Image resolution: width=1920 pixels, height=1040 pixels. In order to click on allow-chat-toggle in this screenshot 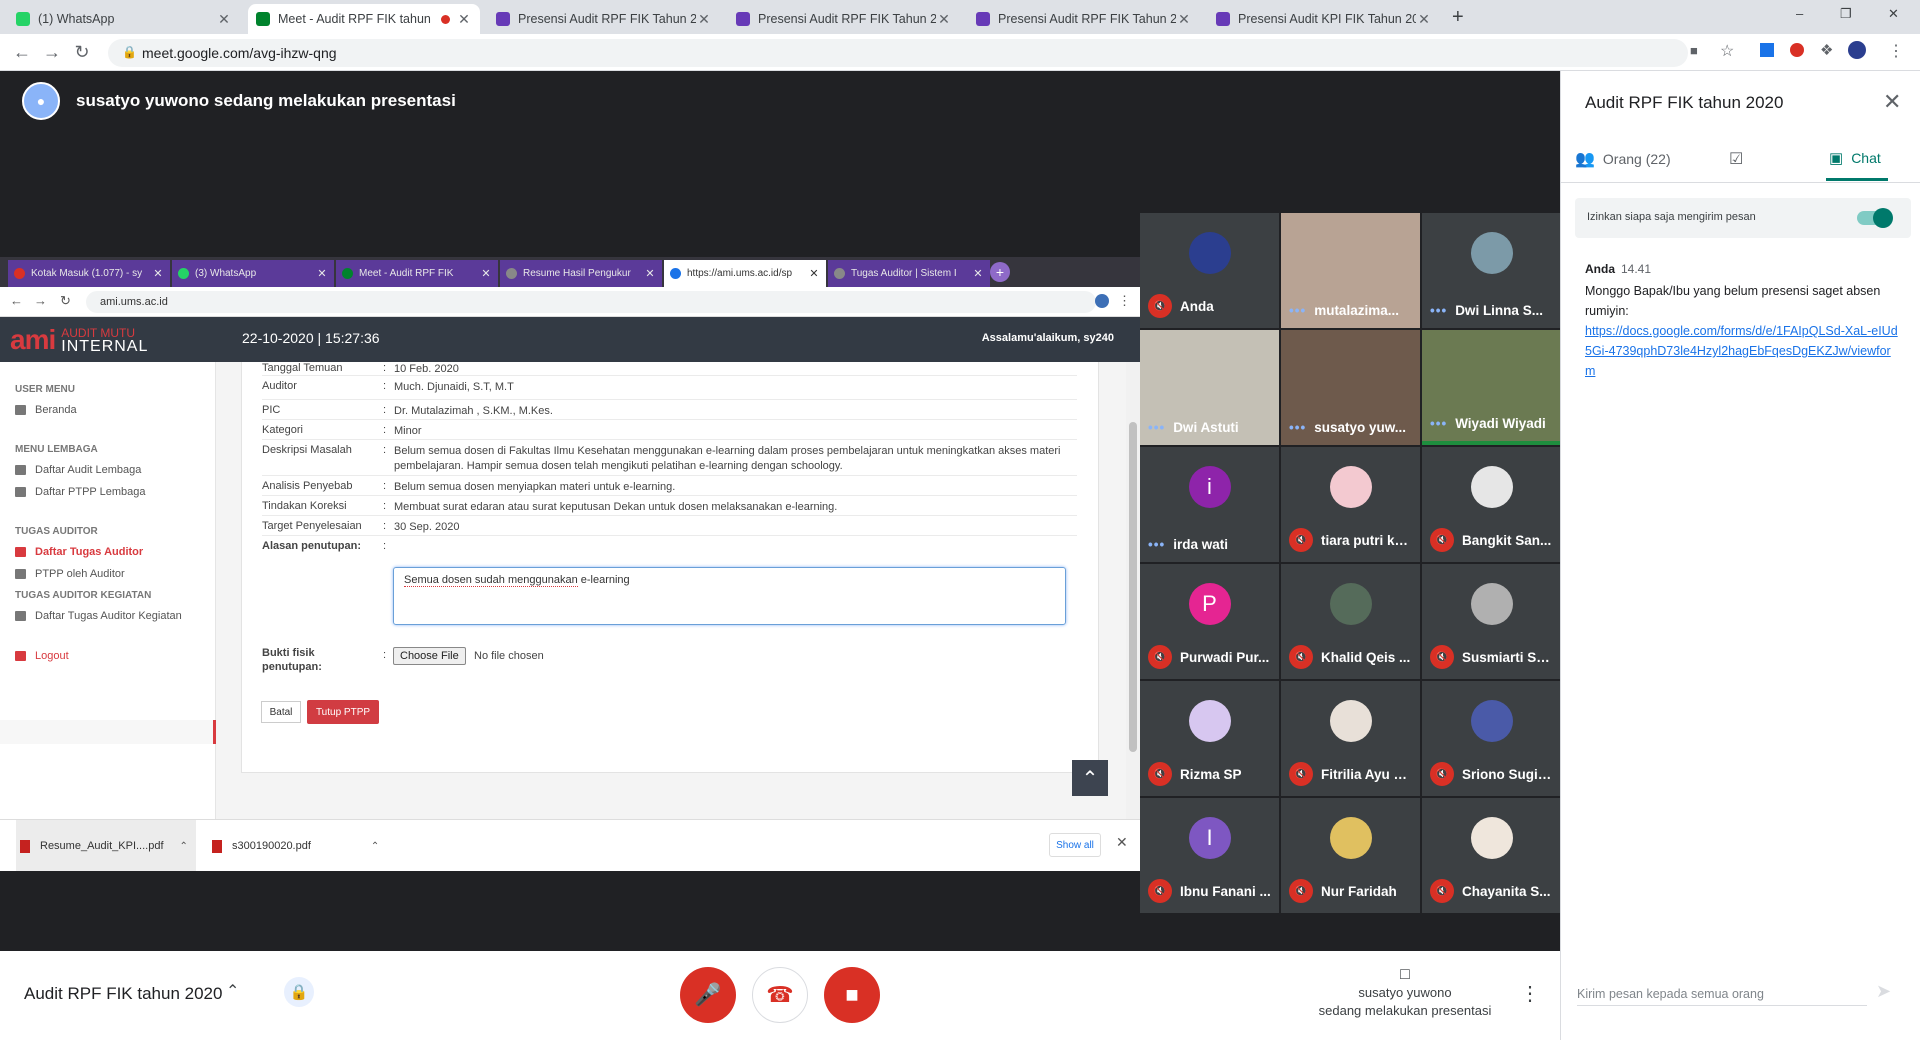, I will do `click(1875, 218)`.